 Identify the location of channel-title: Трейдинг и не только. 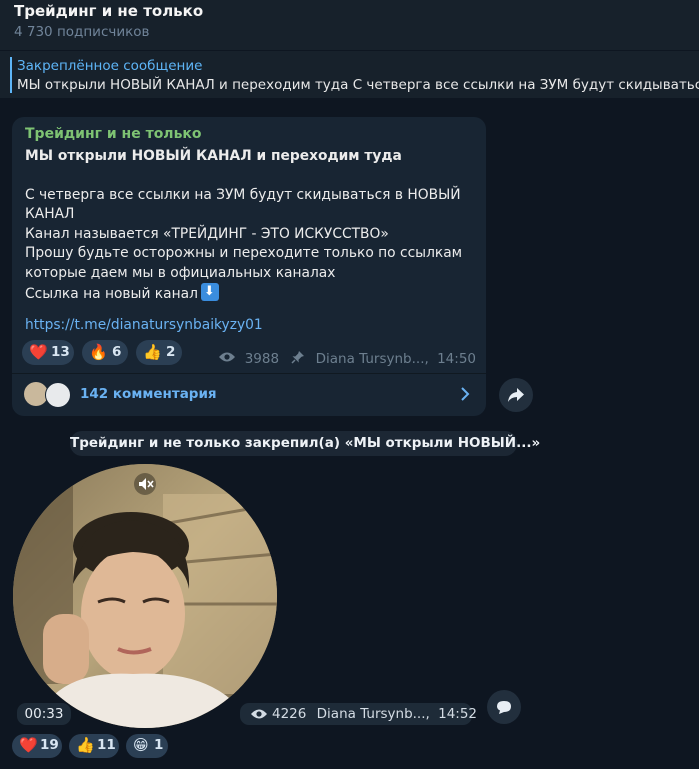
(109, 11).